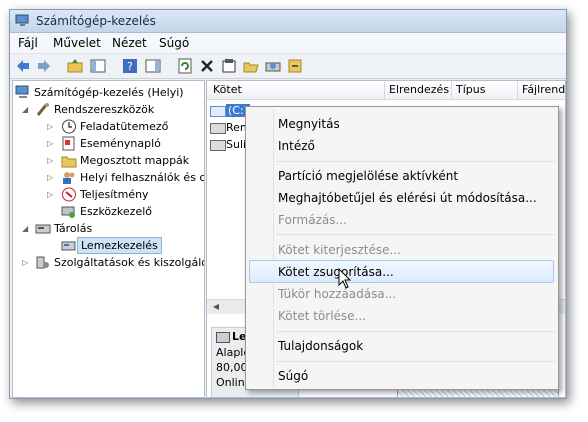 The image size is (588, 422). I want to click on toolbar: ?, so click(288, 66).